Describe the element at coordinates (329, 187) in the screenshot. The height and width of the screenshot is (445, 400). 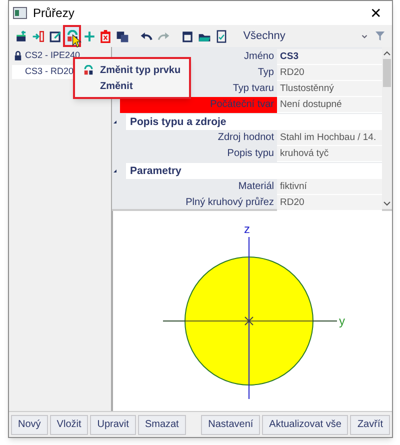
I see `property-value: fiktivní` at that location.